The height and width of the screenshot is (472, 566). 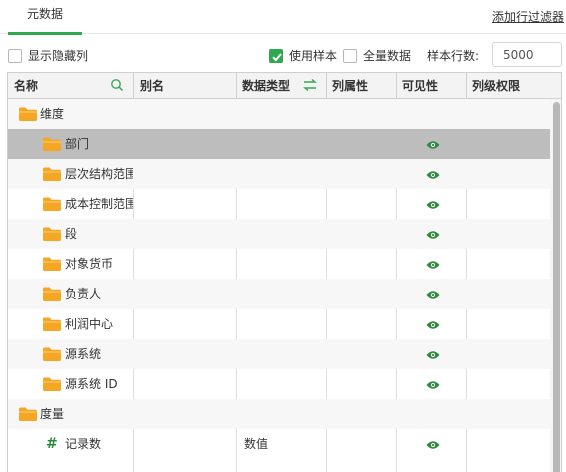 I want to click on table-row: 层次结构范围, so click(x=279, y=174).